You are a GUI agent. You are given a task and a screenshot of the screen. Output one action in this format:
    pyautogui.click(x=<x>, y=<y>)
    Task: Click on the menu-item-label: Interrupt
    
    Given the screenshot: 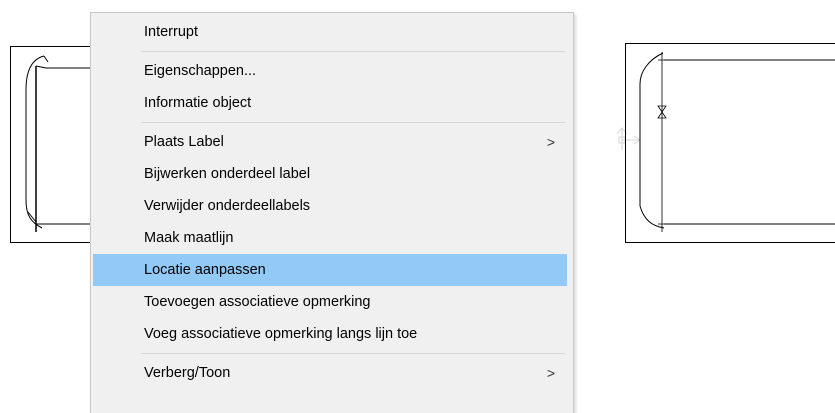 What is the action you would take?
    pyautogui.click(x=171, y=32)
    